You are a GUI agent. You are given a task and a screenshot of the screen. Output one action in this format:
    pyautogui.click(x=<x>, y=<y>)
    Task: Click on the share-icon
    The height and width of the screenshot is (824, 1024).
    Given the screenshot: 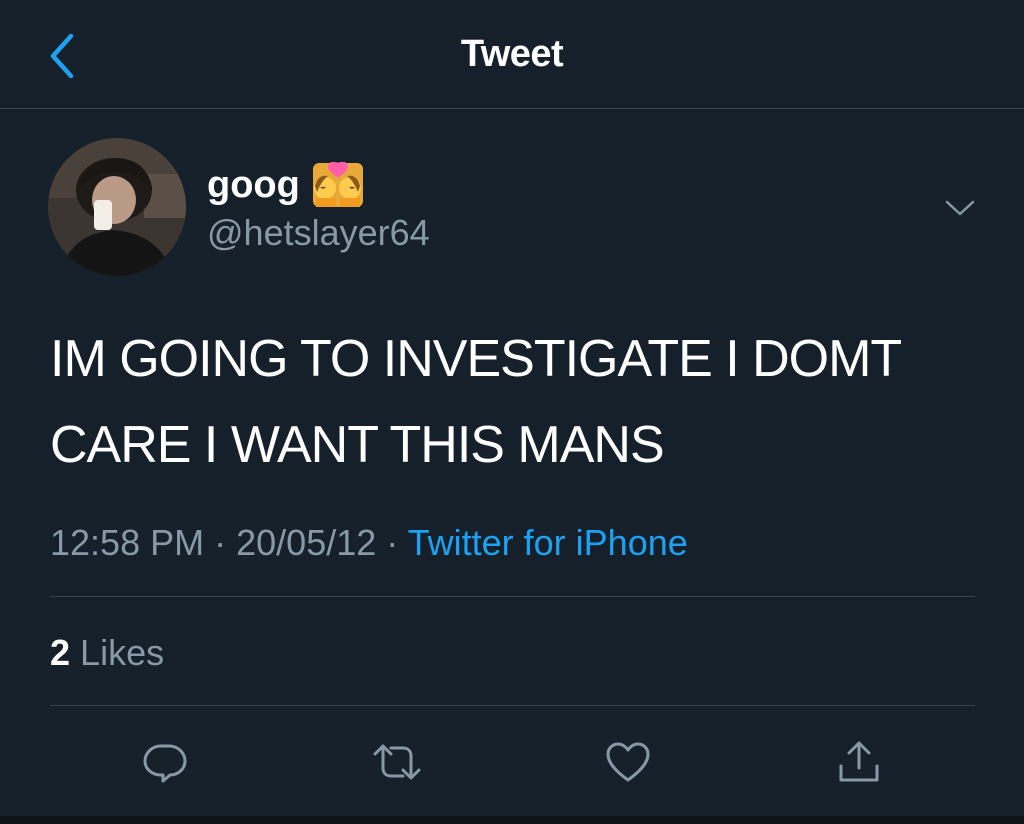 What is the action you would take?
    pyautogui.click(x=859, y=761)
    